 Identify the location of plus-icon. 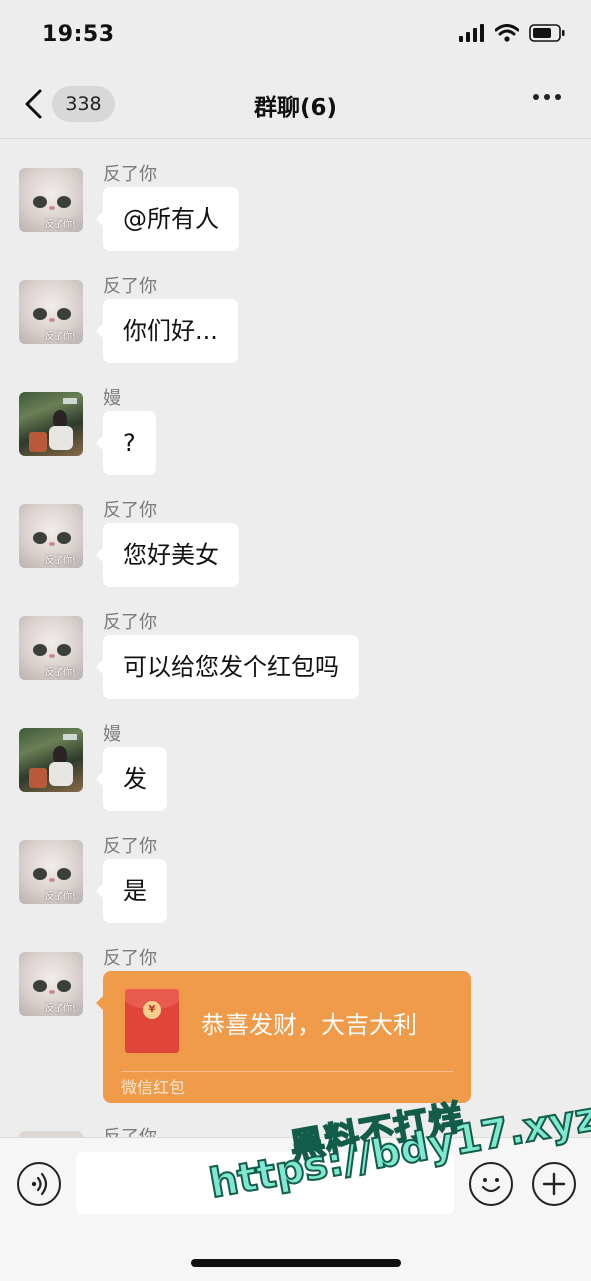
(554, 1184).